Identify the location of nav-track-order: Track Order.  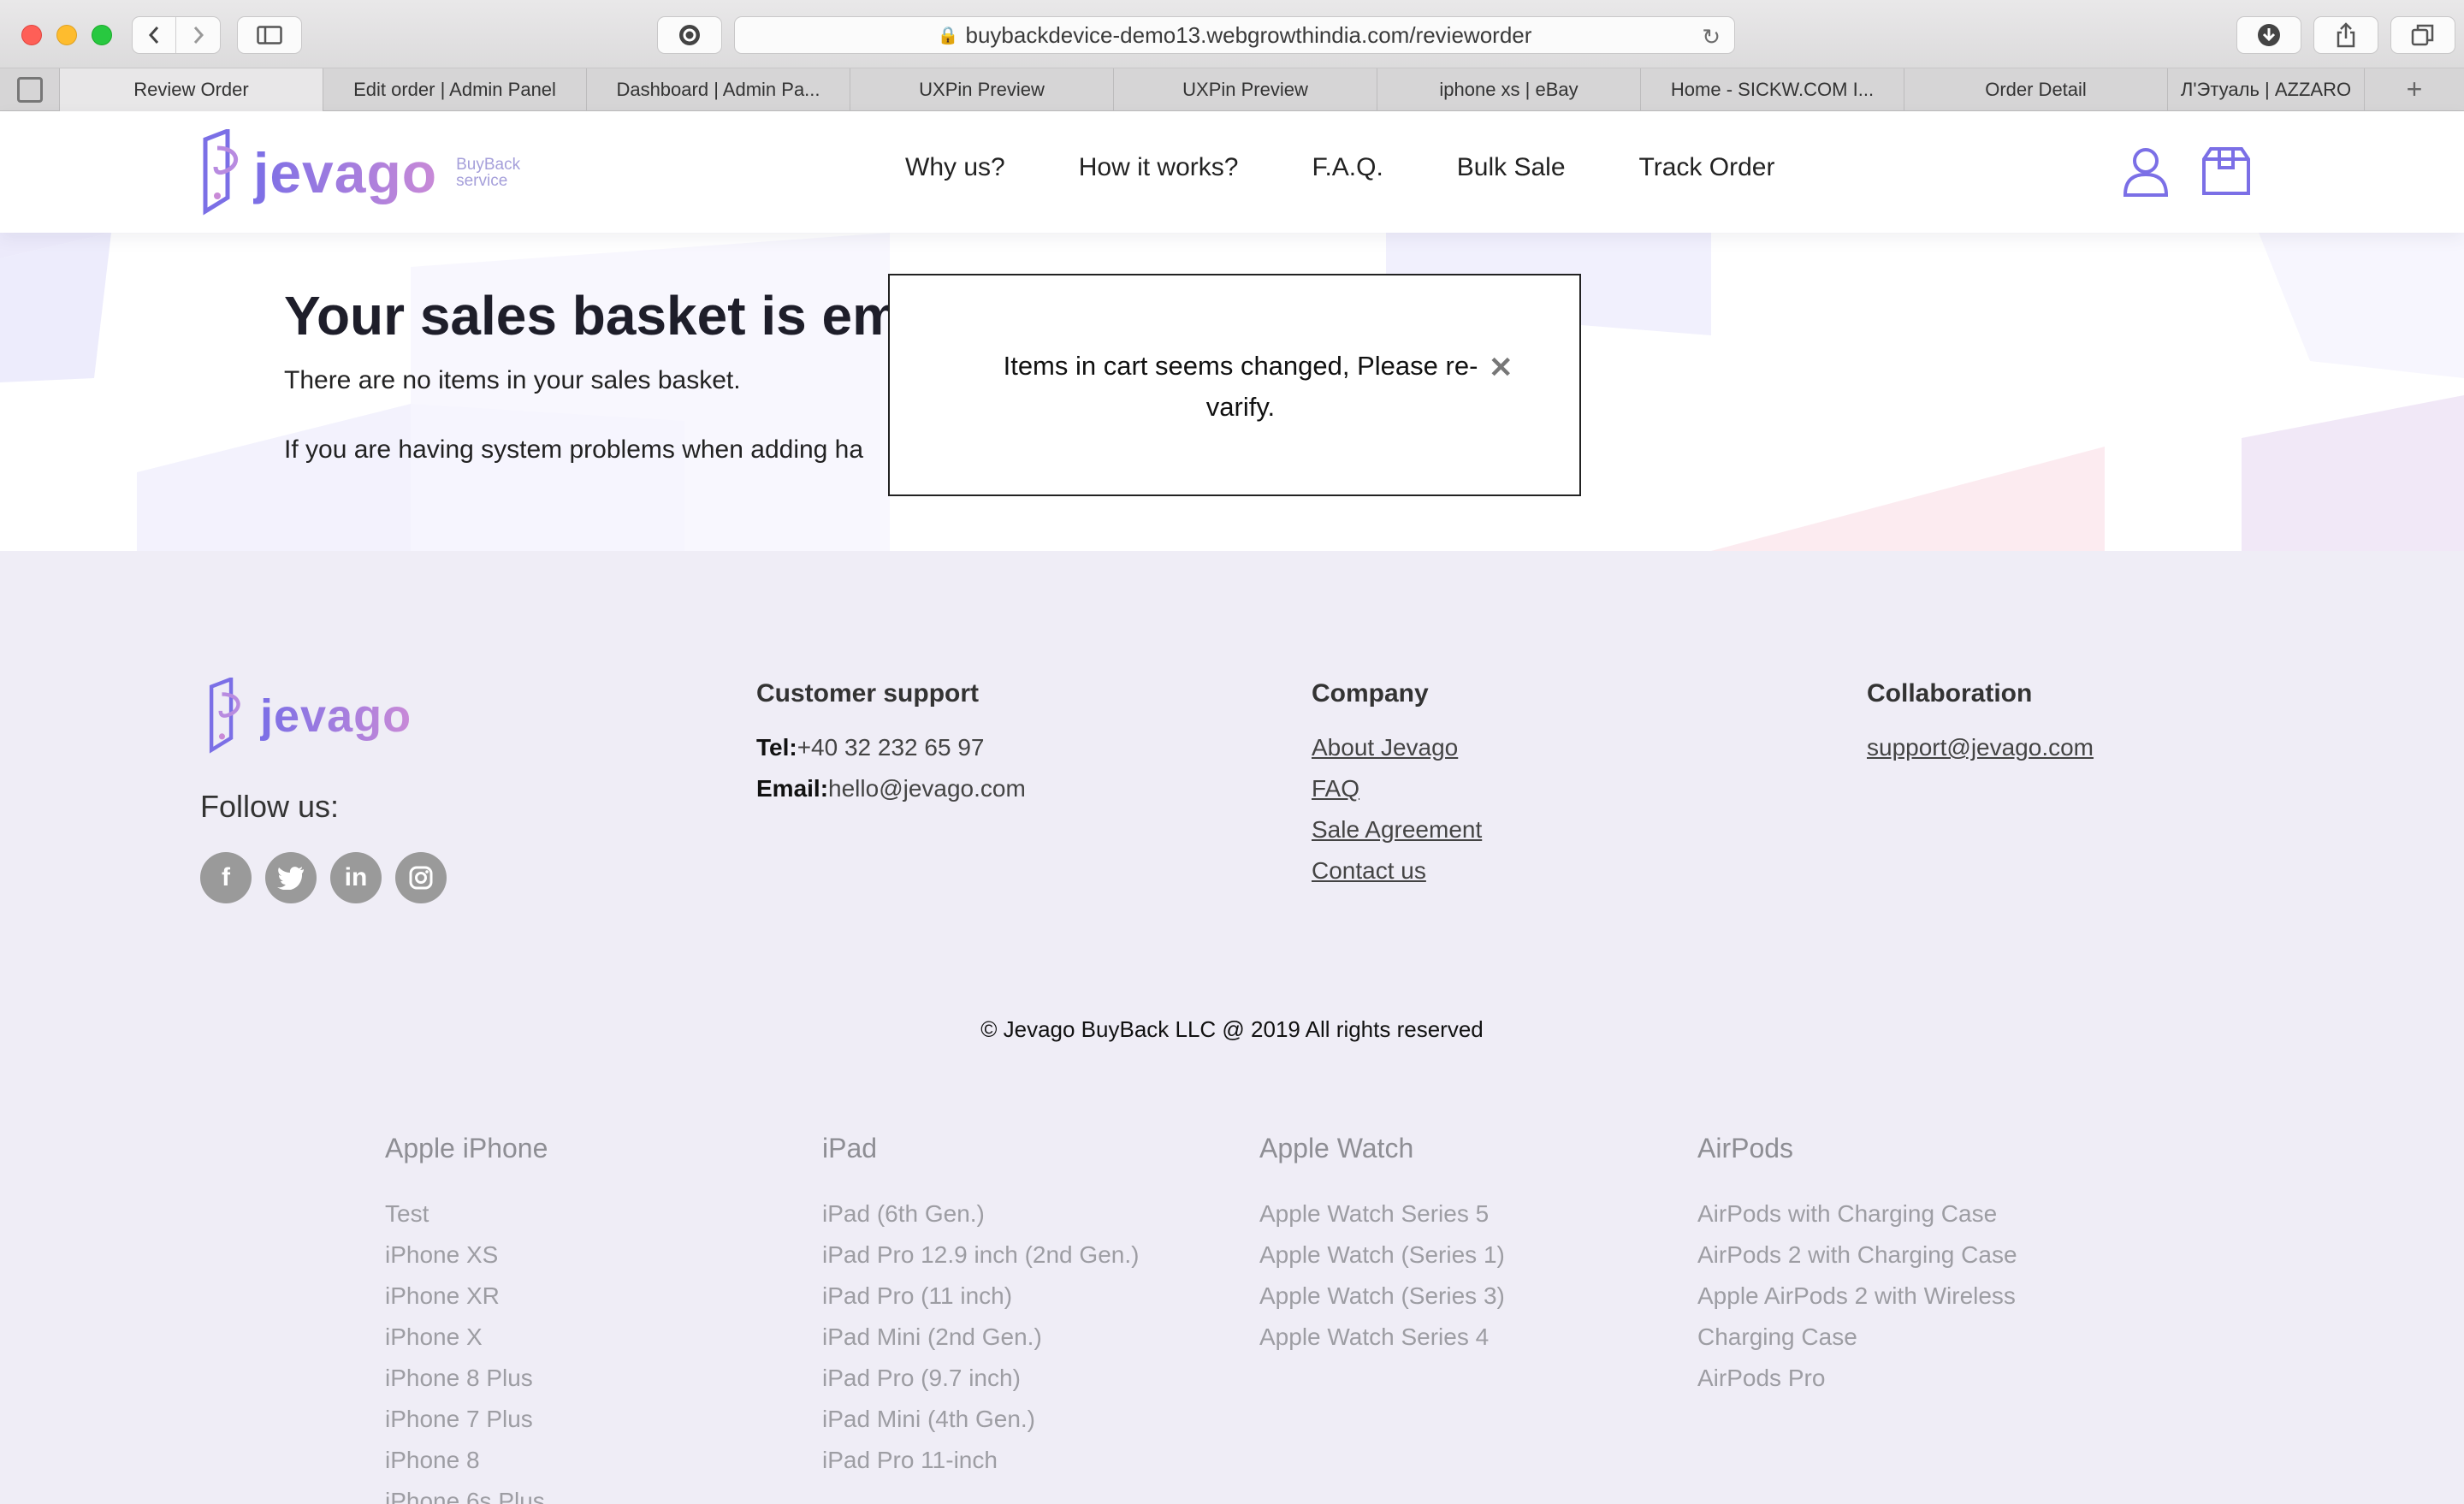
(1707, 168).